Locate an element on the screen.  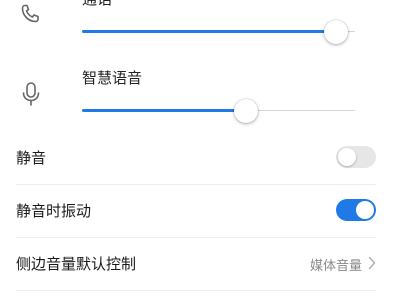
chevron-right-icon is located at coordinates (372, 264).